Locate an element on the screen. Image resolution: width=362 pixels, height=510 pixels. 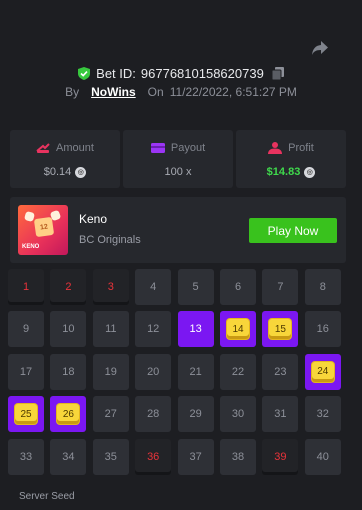
bet-timestamp: 11/22/2022, 6:51:27 PM is located at coordinates (233, 92).